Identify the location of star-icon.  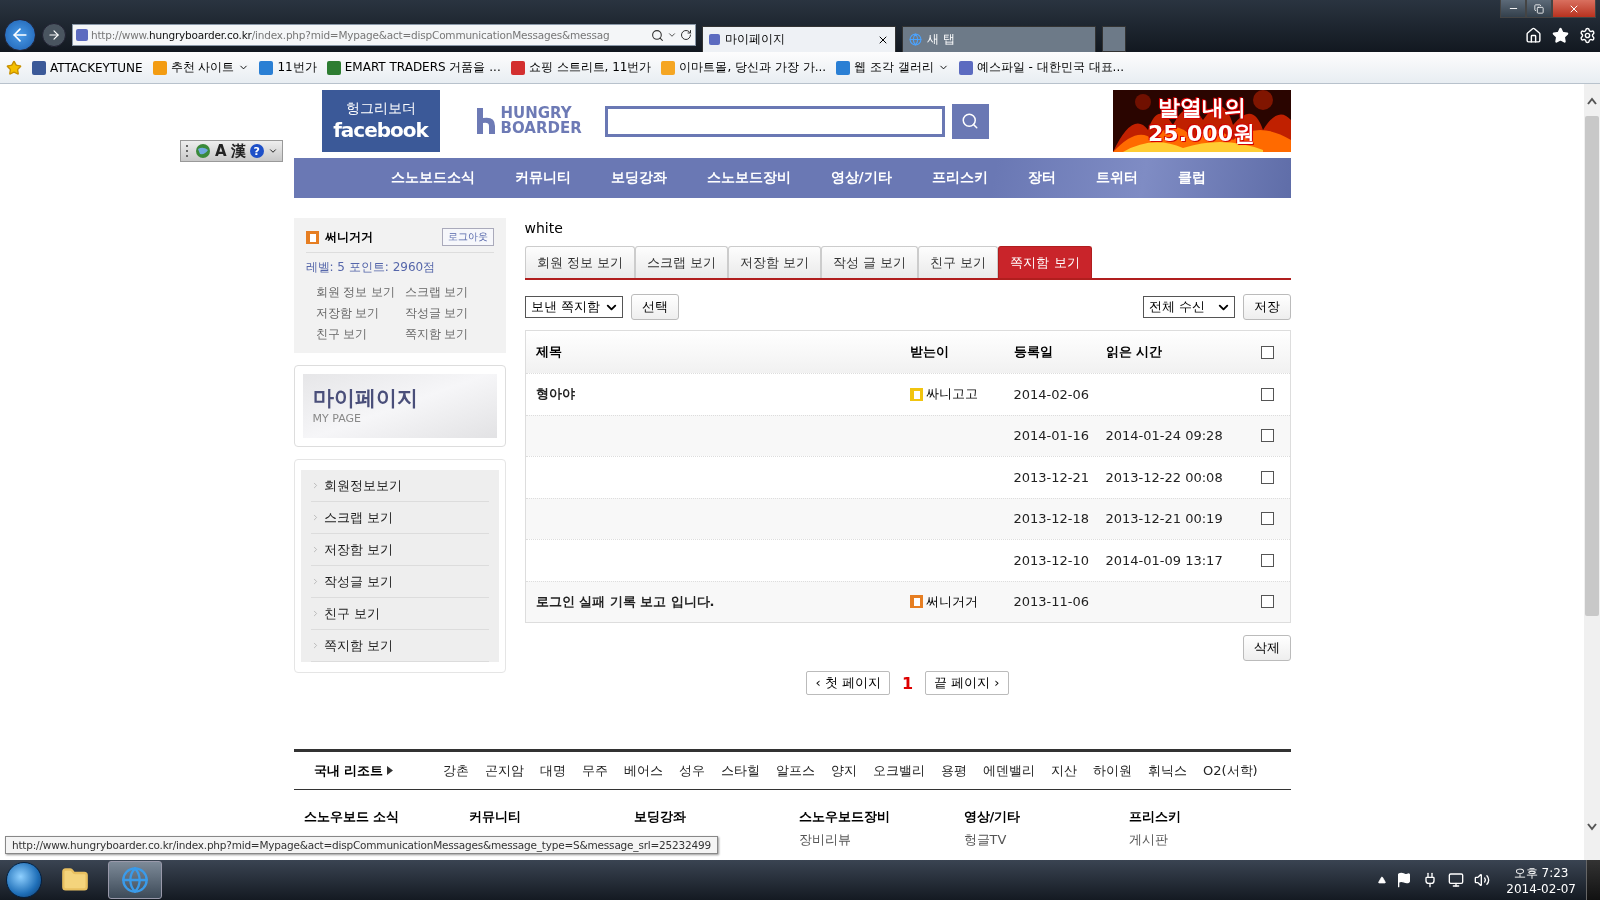
(1560, 35).